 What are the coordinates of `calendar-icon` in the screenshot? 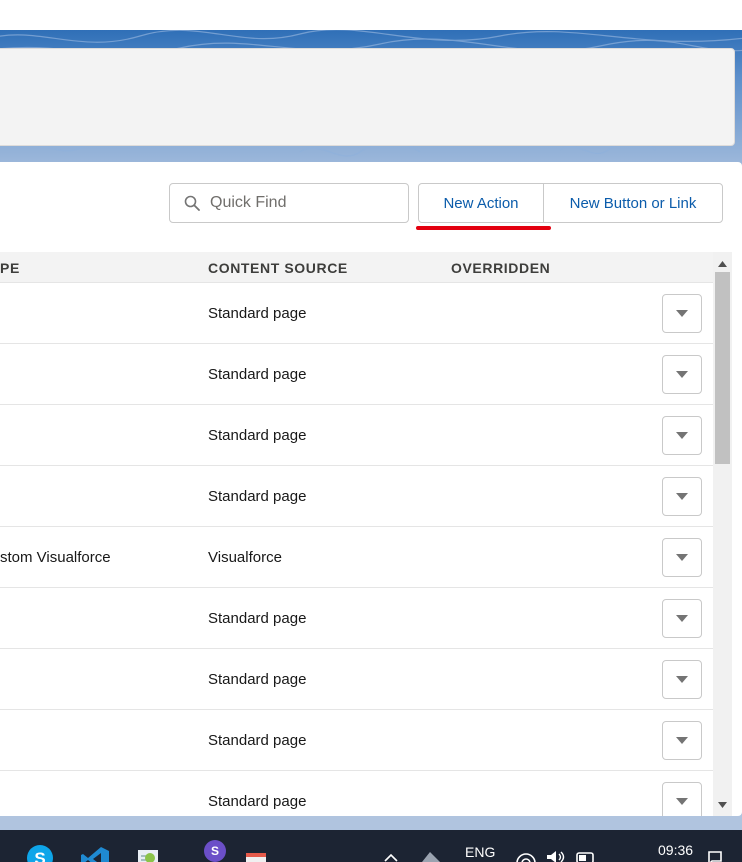 It's located at (257, 857).